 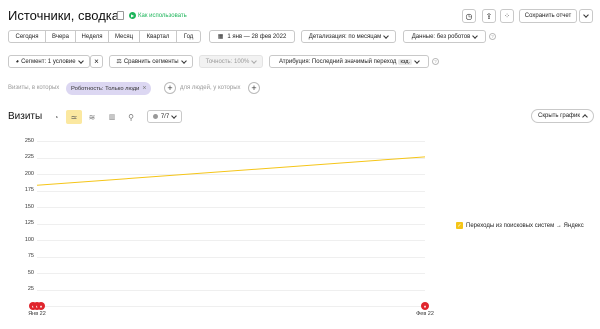 I want to click on chart-legend: ✓ Переходы из поисковых систем → Яндекс, so click(x=520, y=225).